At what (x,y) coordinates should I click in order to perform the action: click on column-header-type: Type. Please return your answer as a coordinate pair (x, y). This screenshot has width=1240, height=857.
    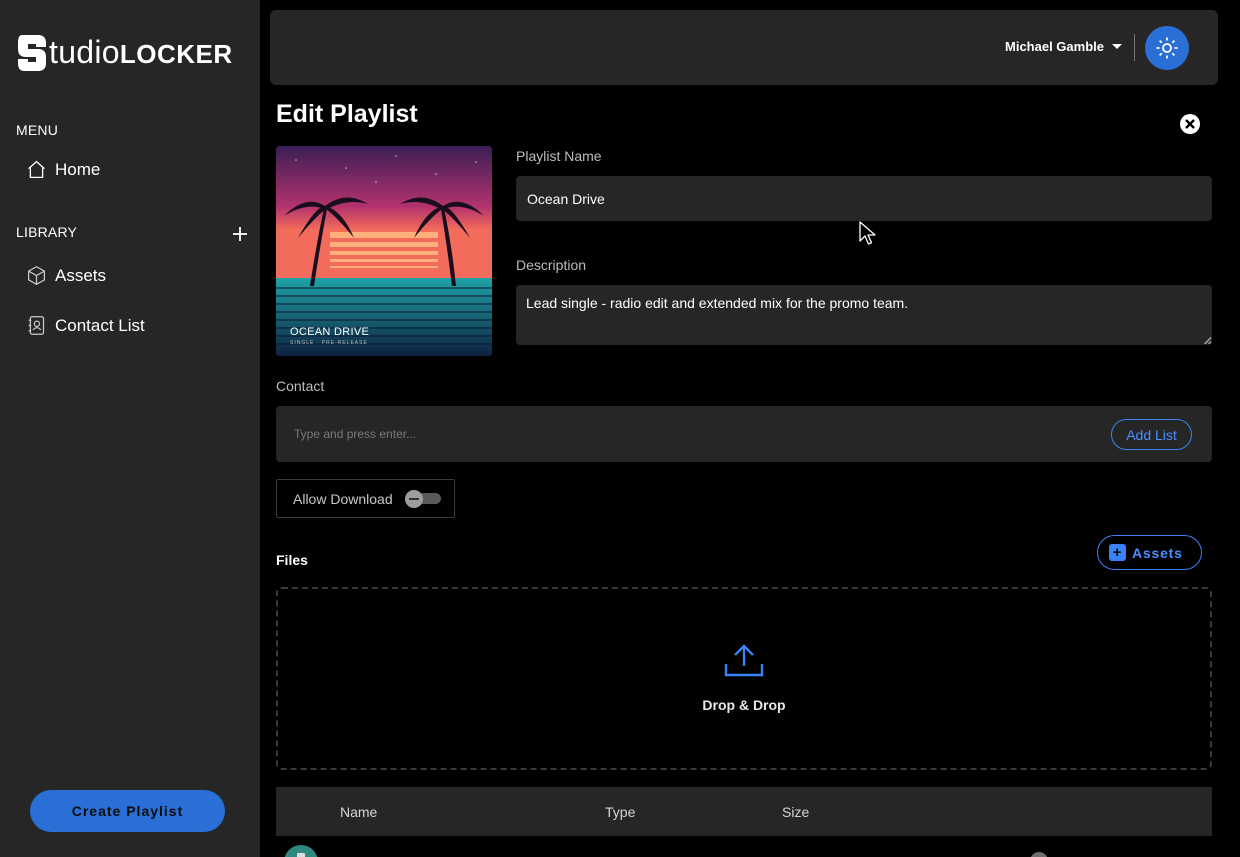
    Looking at the image, I should click on (620, 812).